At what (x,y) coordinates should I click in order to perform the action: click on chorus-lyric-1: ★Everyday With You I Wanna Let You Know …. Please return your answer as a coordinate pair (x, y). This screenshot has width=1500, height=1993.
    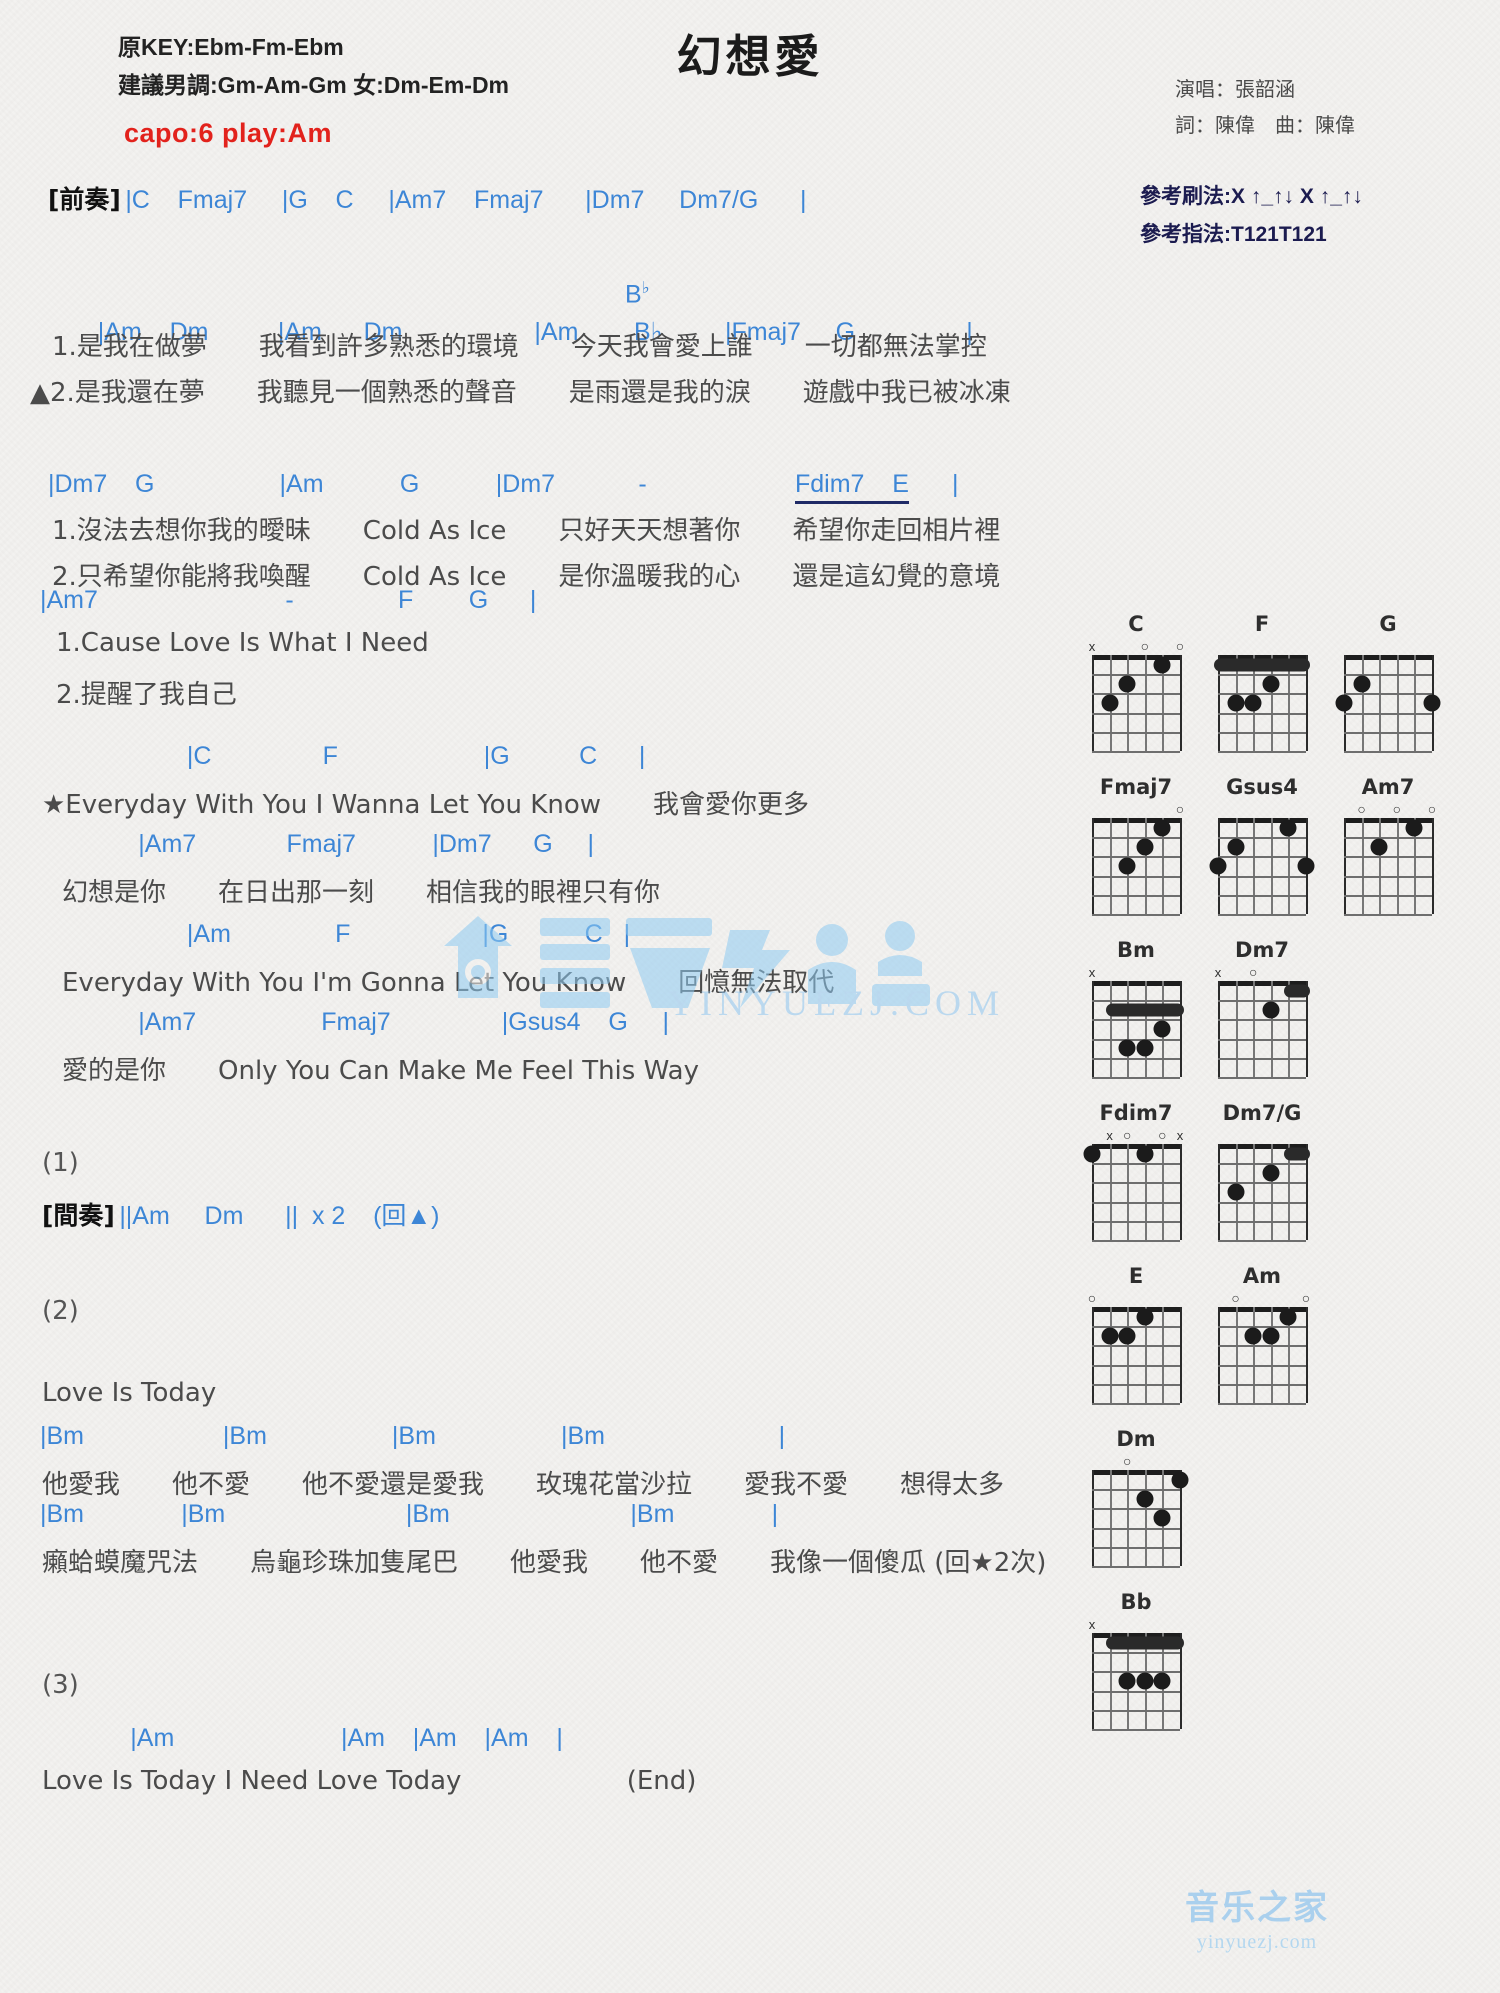
    Looking at the image, I should click on (425, 805).